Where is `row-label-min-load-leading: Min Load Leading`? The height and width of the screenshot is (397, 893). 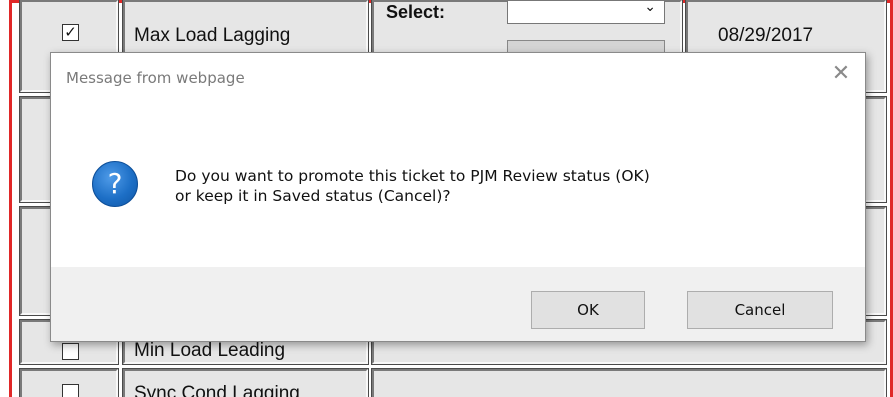
row-label-min-load-leading: Min Load Leading is located at coordinates (210, 350).